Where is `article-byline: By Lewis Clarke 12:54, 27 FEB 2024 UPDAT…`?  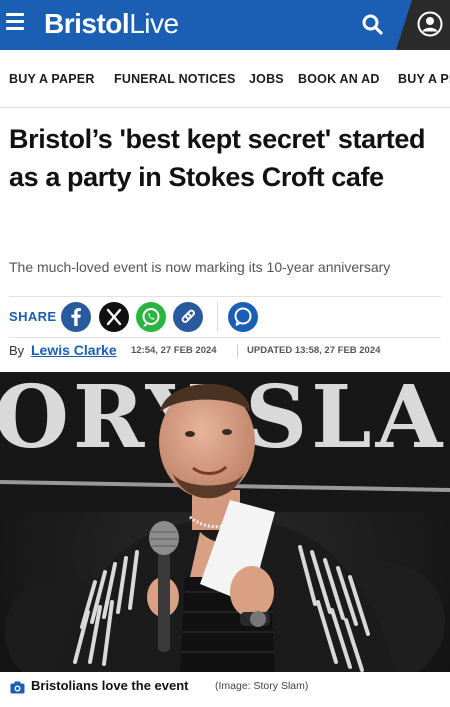 article-byline: By Lewis Clarke 12:54, 27 FEB 2024 UPDAT… is located at coordinates (225, 352).